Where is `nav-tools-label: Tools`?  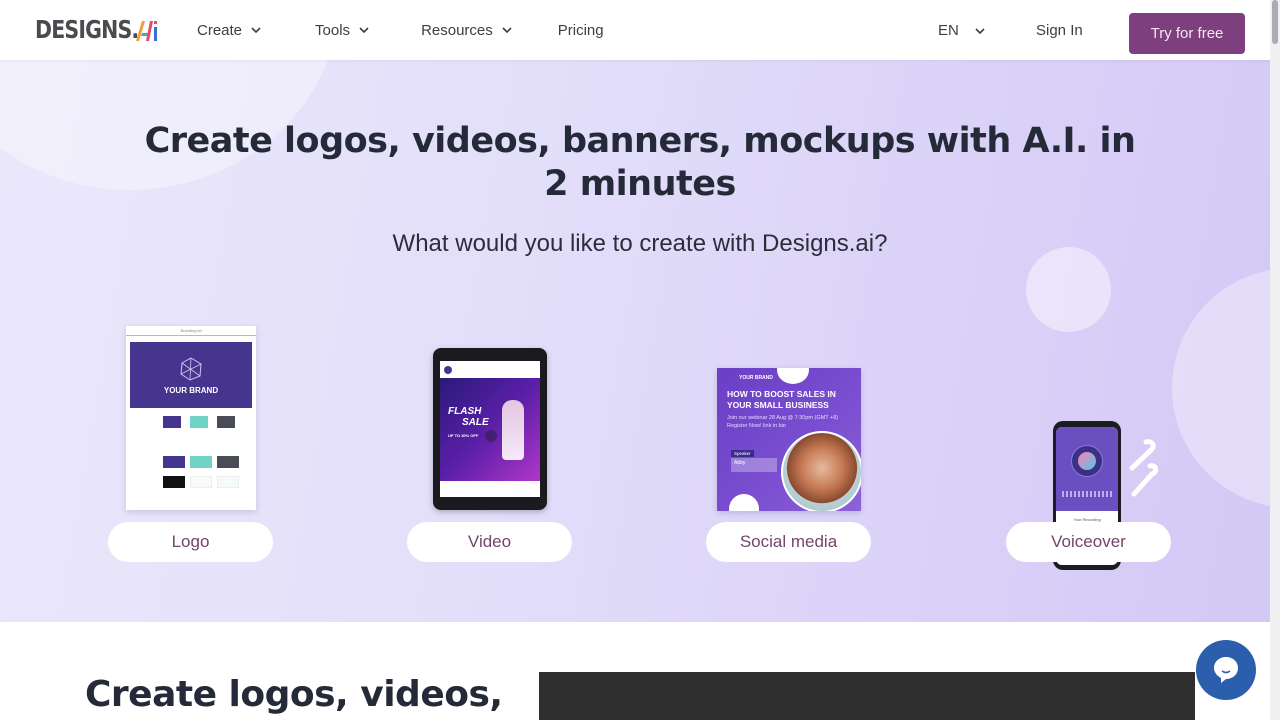 nav-tools-label: Tools is located at coordinates (333, 30).